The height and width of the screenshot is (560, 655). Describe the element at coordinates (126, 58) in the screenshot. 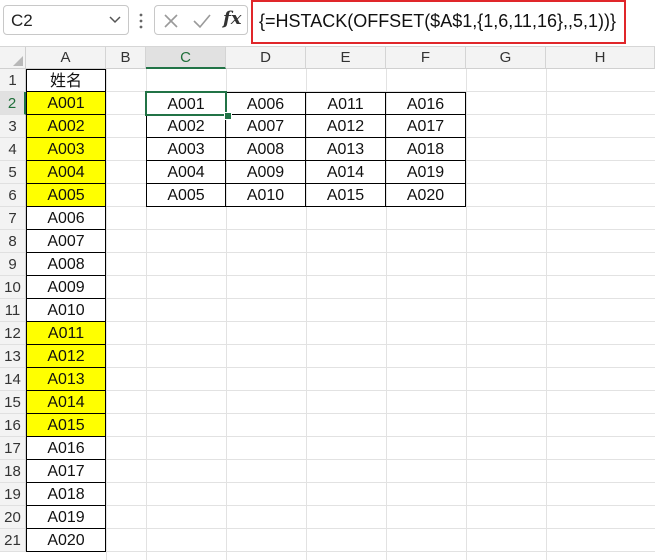

I see `column-header-b: B` at that location.